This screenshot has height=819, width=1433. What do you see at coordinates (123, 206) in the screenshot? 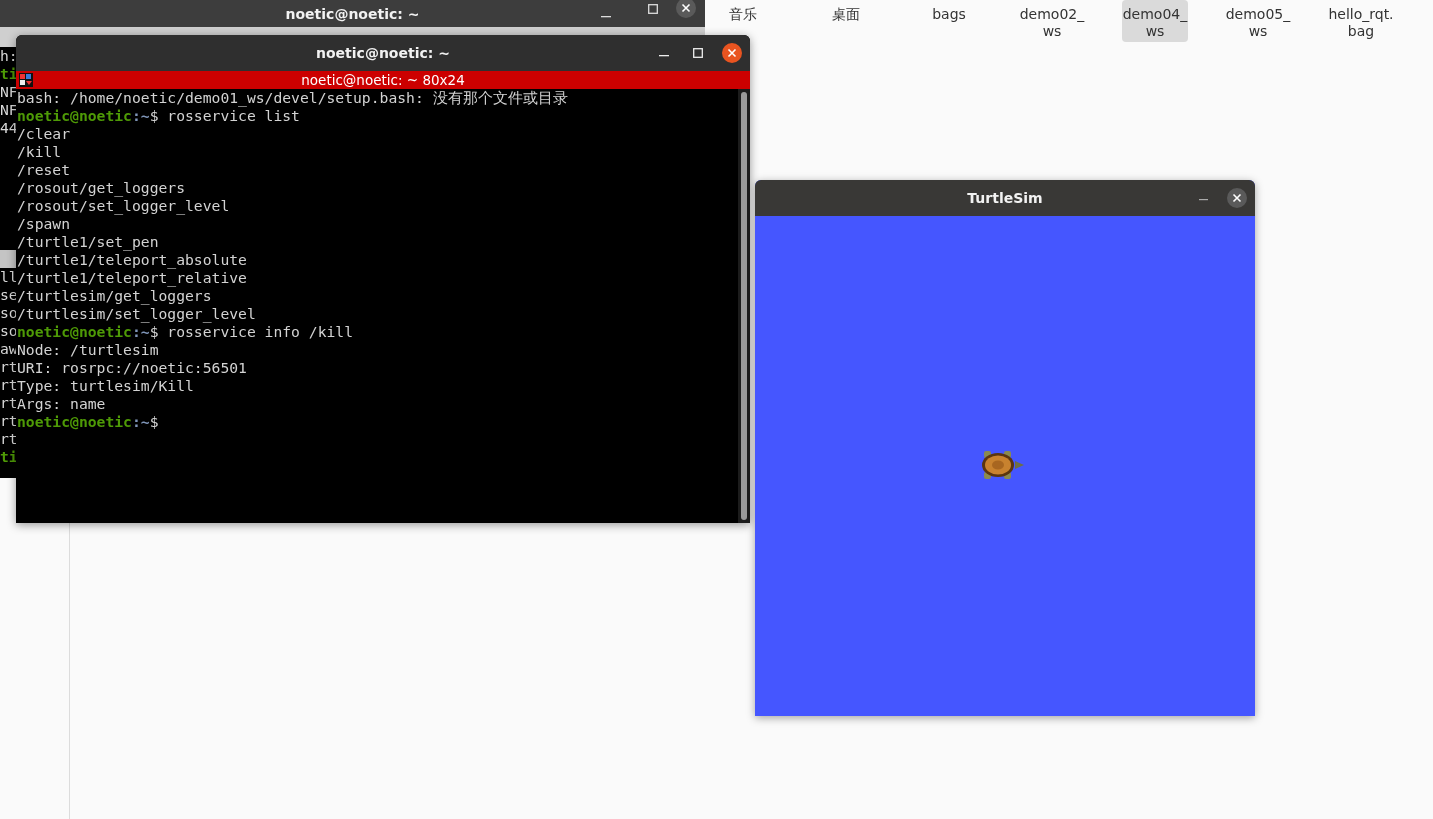
I see `terminal-line: /rosout/set_logger_level` at bounding box center [123, 206].